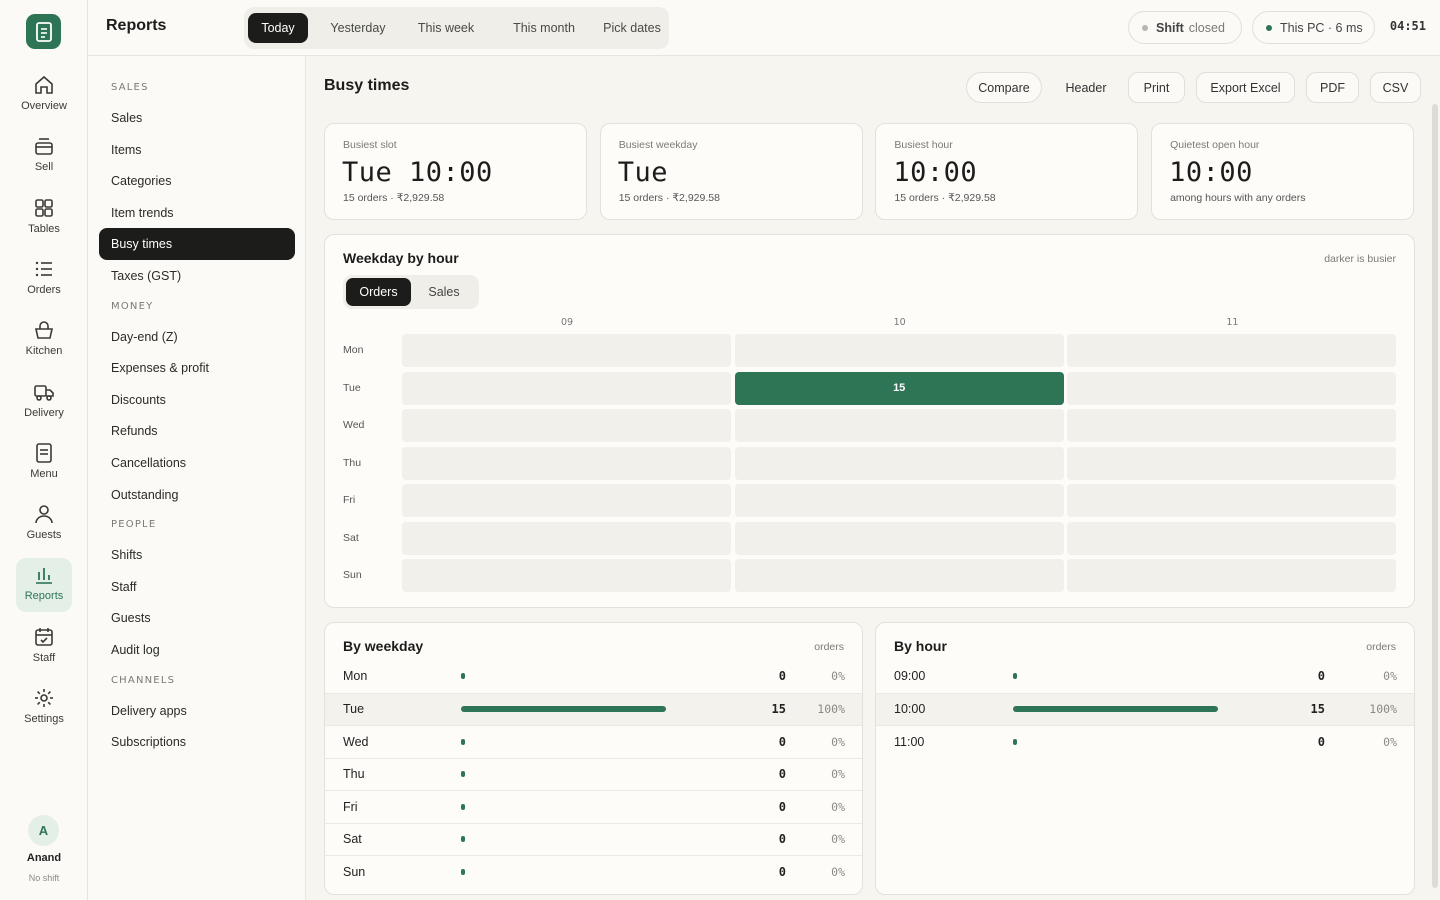  Describe the element at coordinates (278, 28) in the screenshot. I see `range-today: Today` at that location.